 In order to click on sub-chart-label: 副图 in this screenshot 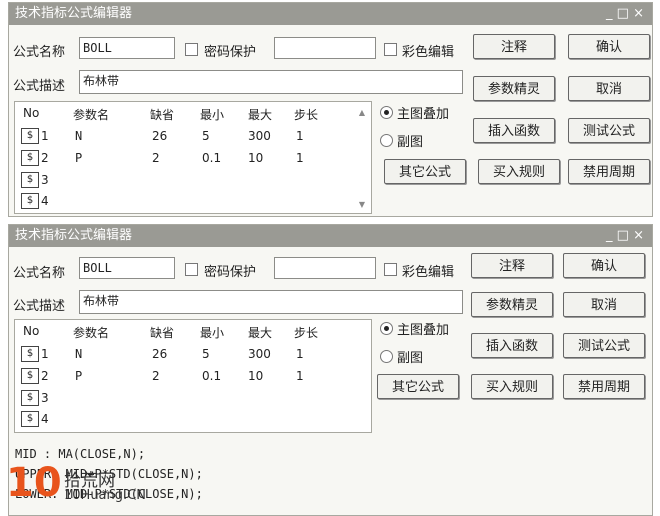, I will do `click(410, 358)`.